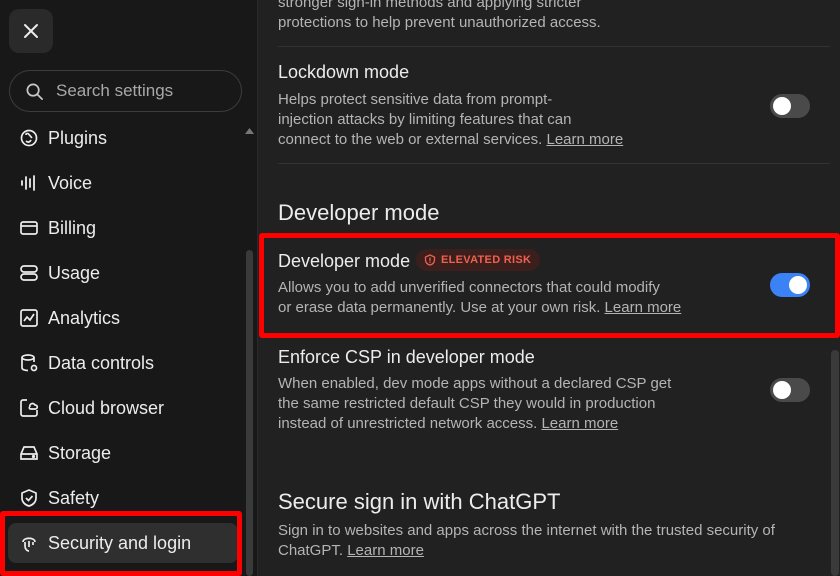  What do you see at coordinates (406, 357) in the screenshot?
I see `enforce-csp-title: Enforce CSP in developer mode` at bounding box center [406, 357].